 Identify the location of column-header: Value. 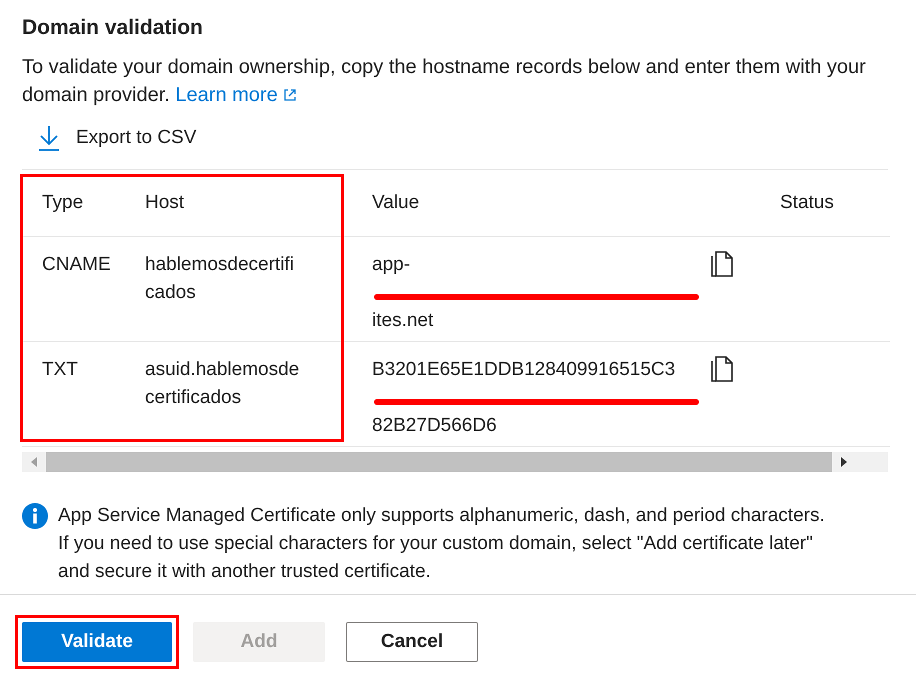
(525, 203).